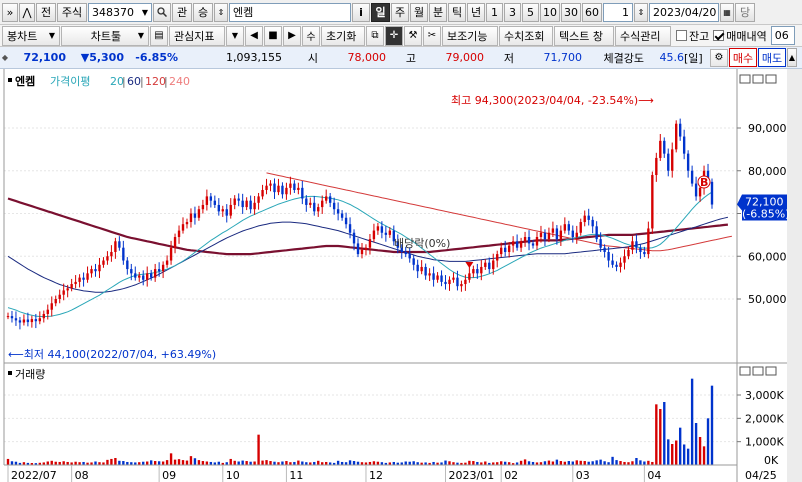 This screenshot has width=802, height=482. What do you see at coordinates (182, 12) in the screenshot?
I see `watch-button: 관` at bounding box center [182, 12].